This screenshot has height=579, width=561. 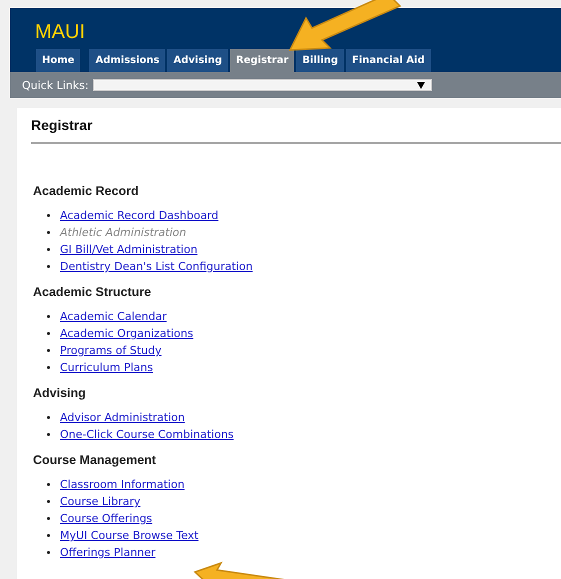 What do you see at coordinates (388, 60) in the screenshot?
I see `nav-tab: Financial Aid` at bounding box center [388, 60].